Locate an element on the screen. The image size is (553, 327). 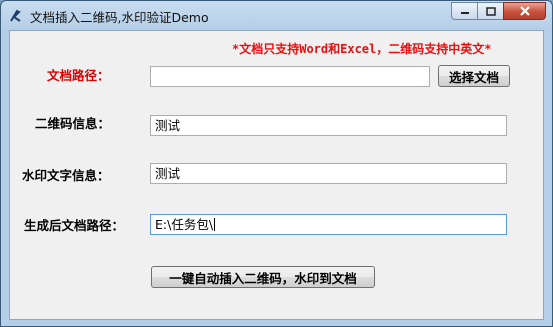
qr-info-input: 测试 is located at coordinates (328, 125).